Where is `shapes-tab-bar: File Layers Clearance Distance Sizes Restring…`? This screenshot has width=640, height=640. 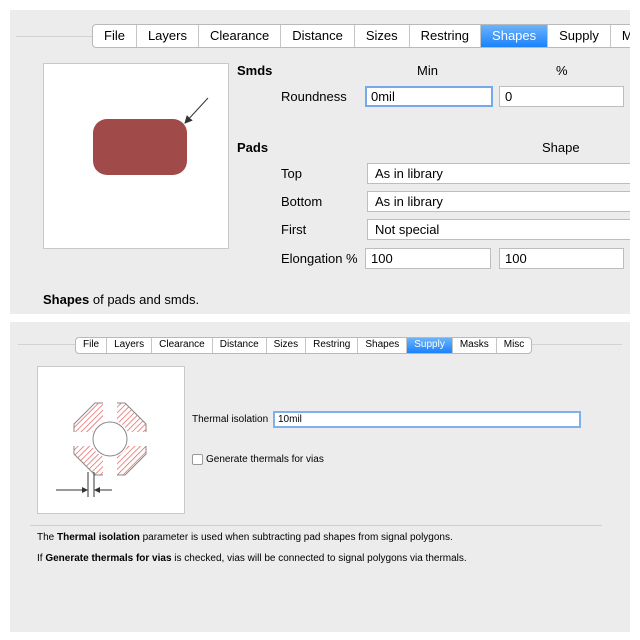 shapes-tab-bar: File Layers Clearance Distance Sizes Restring… is located at coordinates (361, 36).